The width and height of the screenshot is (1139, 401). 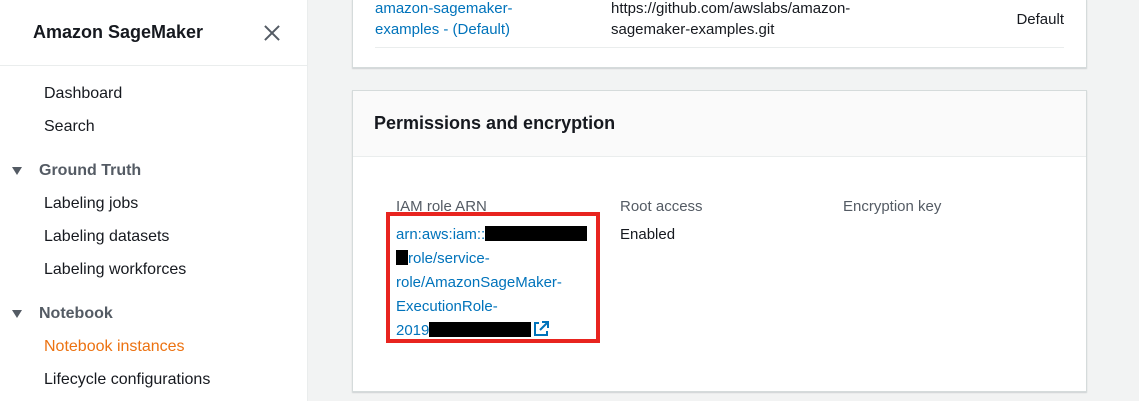 I want to click on sidebar-section-label: Notebook, so click(x=76, y=313).